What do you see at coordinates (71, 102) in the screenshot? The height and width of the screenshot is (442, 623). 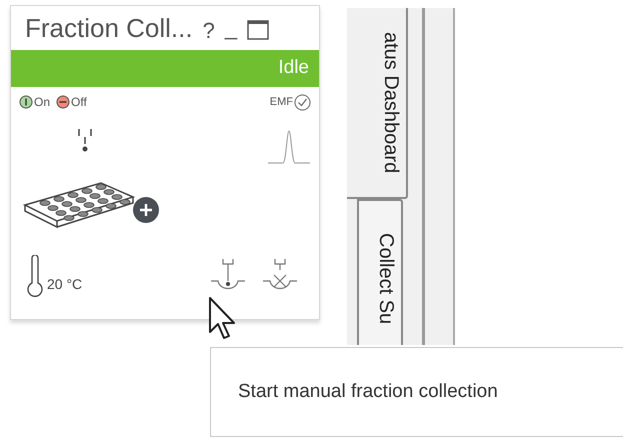 I see `power-off-button: Off` at bounding box center [71, 102].